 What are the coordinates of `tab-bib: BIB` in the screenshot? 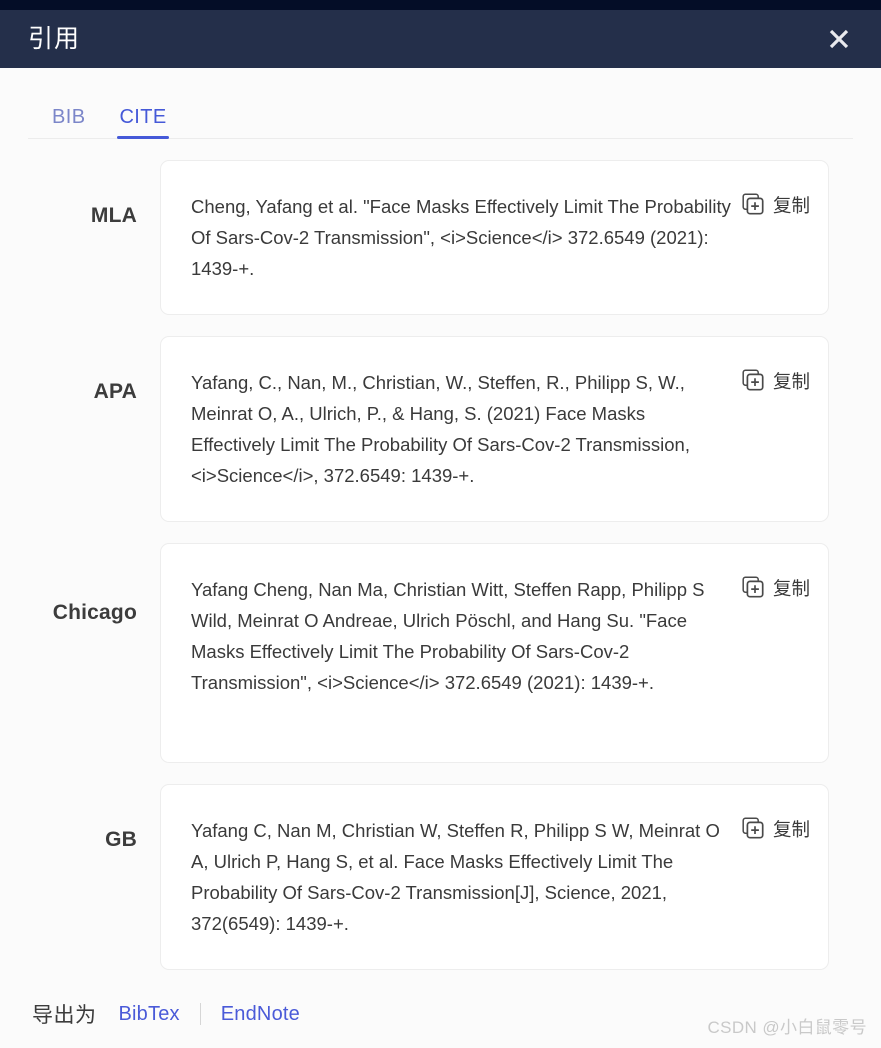 It's located at (68, 122).